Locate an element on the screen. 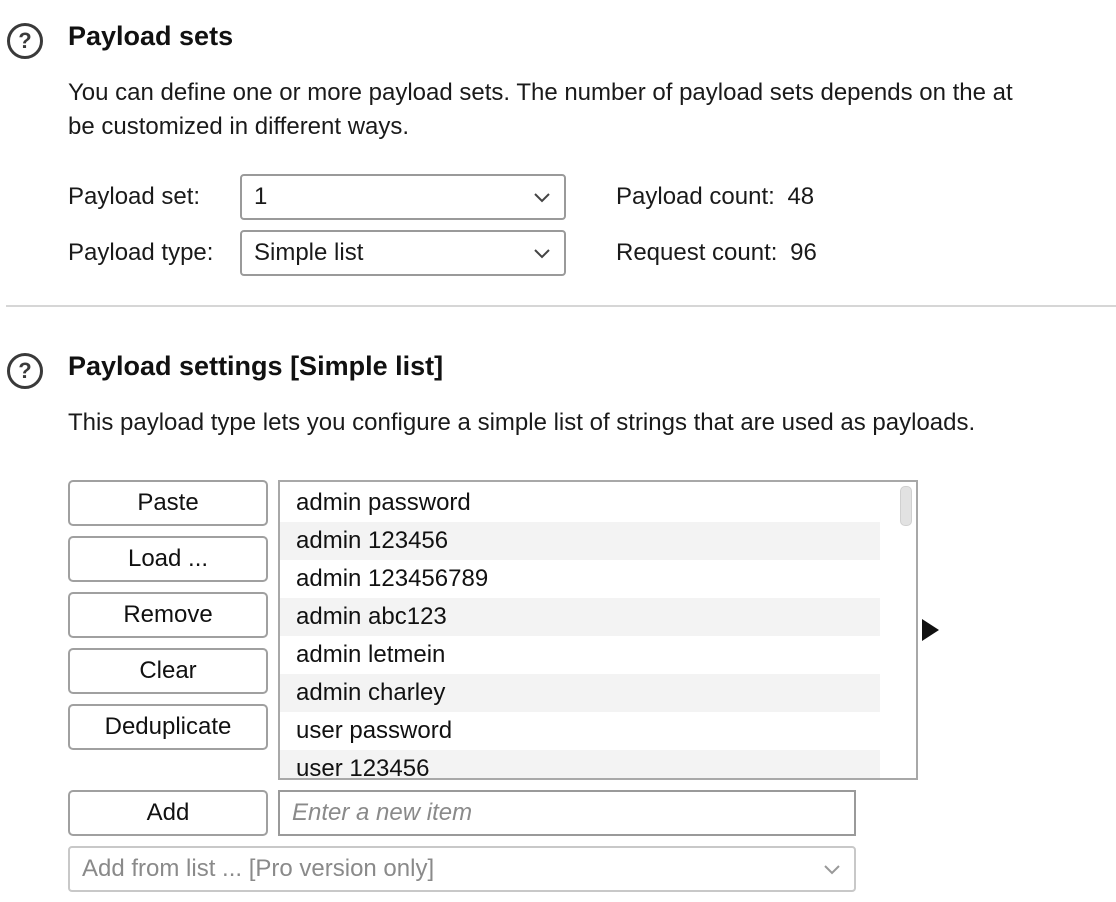  paste-button: Paste is located at coordinates (168, 503).